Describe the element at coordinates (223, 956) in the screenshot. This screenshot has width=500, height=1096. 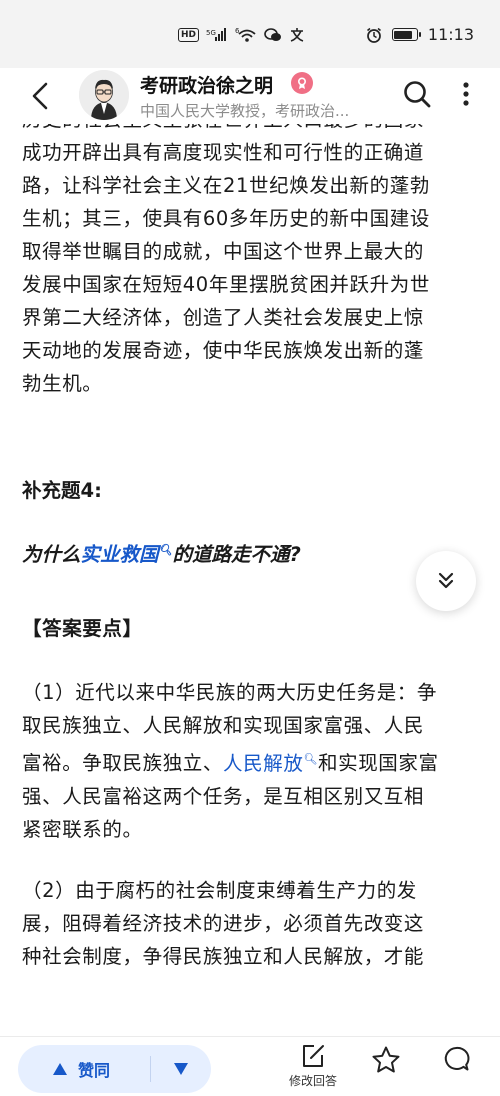
I see `text-line: 种社会制度，争得民族独立和人民解放，才能` at that location.